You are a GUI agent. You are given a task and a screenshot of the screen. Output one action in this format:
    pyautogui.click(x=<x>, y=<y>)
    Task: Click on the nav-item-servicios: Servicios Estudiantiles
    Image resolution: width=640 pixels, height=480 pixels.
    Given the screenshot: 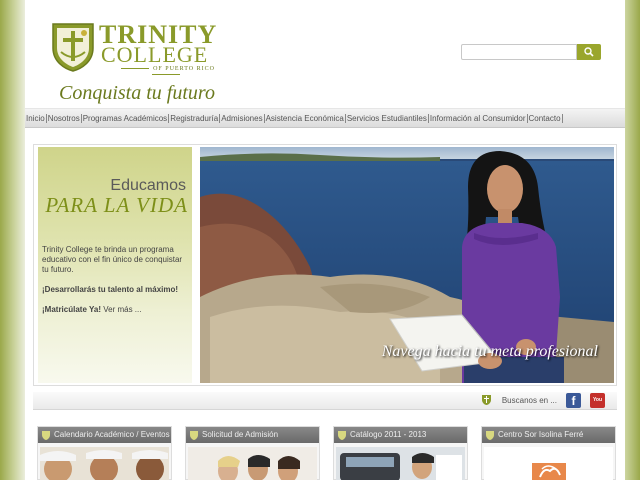 What is the action you would take?
    pyautogui.click(x=387, y=118)
    